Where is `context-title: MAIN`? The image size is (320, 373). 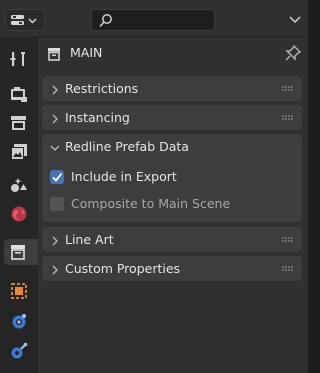
context-title: MAIN is located at coordinates (86, 52).